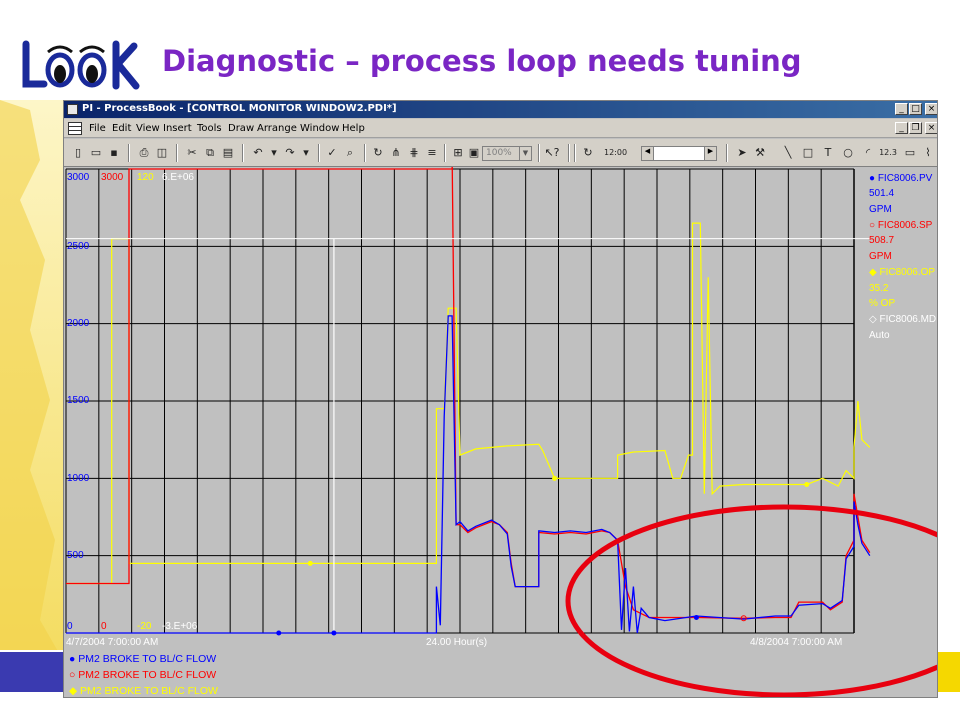 This screenshot has width=960, height=720. Describe the element at coordinates (901, 109) in the screenshot. I see `minimize-button: _` at that location.